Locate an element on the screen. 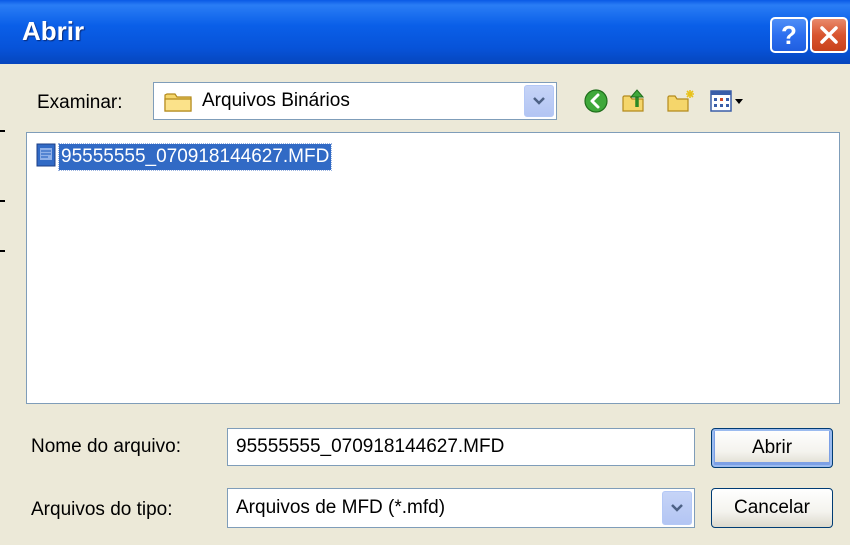 The image size is (850, 545). file-name: 95555555_070918144627.MFD is located at coordinates (195, 157).